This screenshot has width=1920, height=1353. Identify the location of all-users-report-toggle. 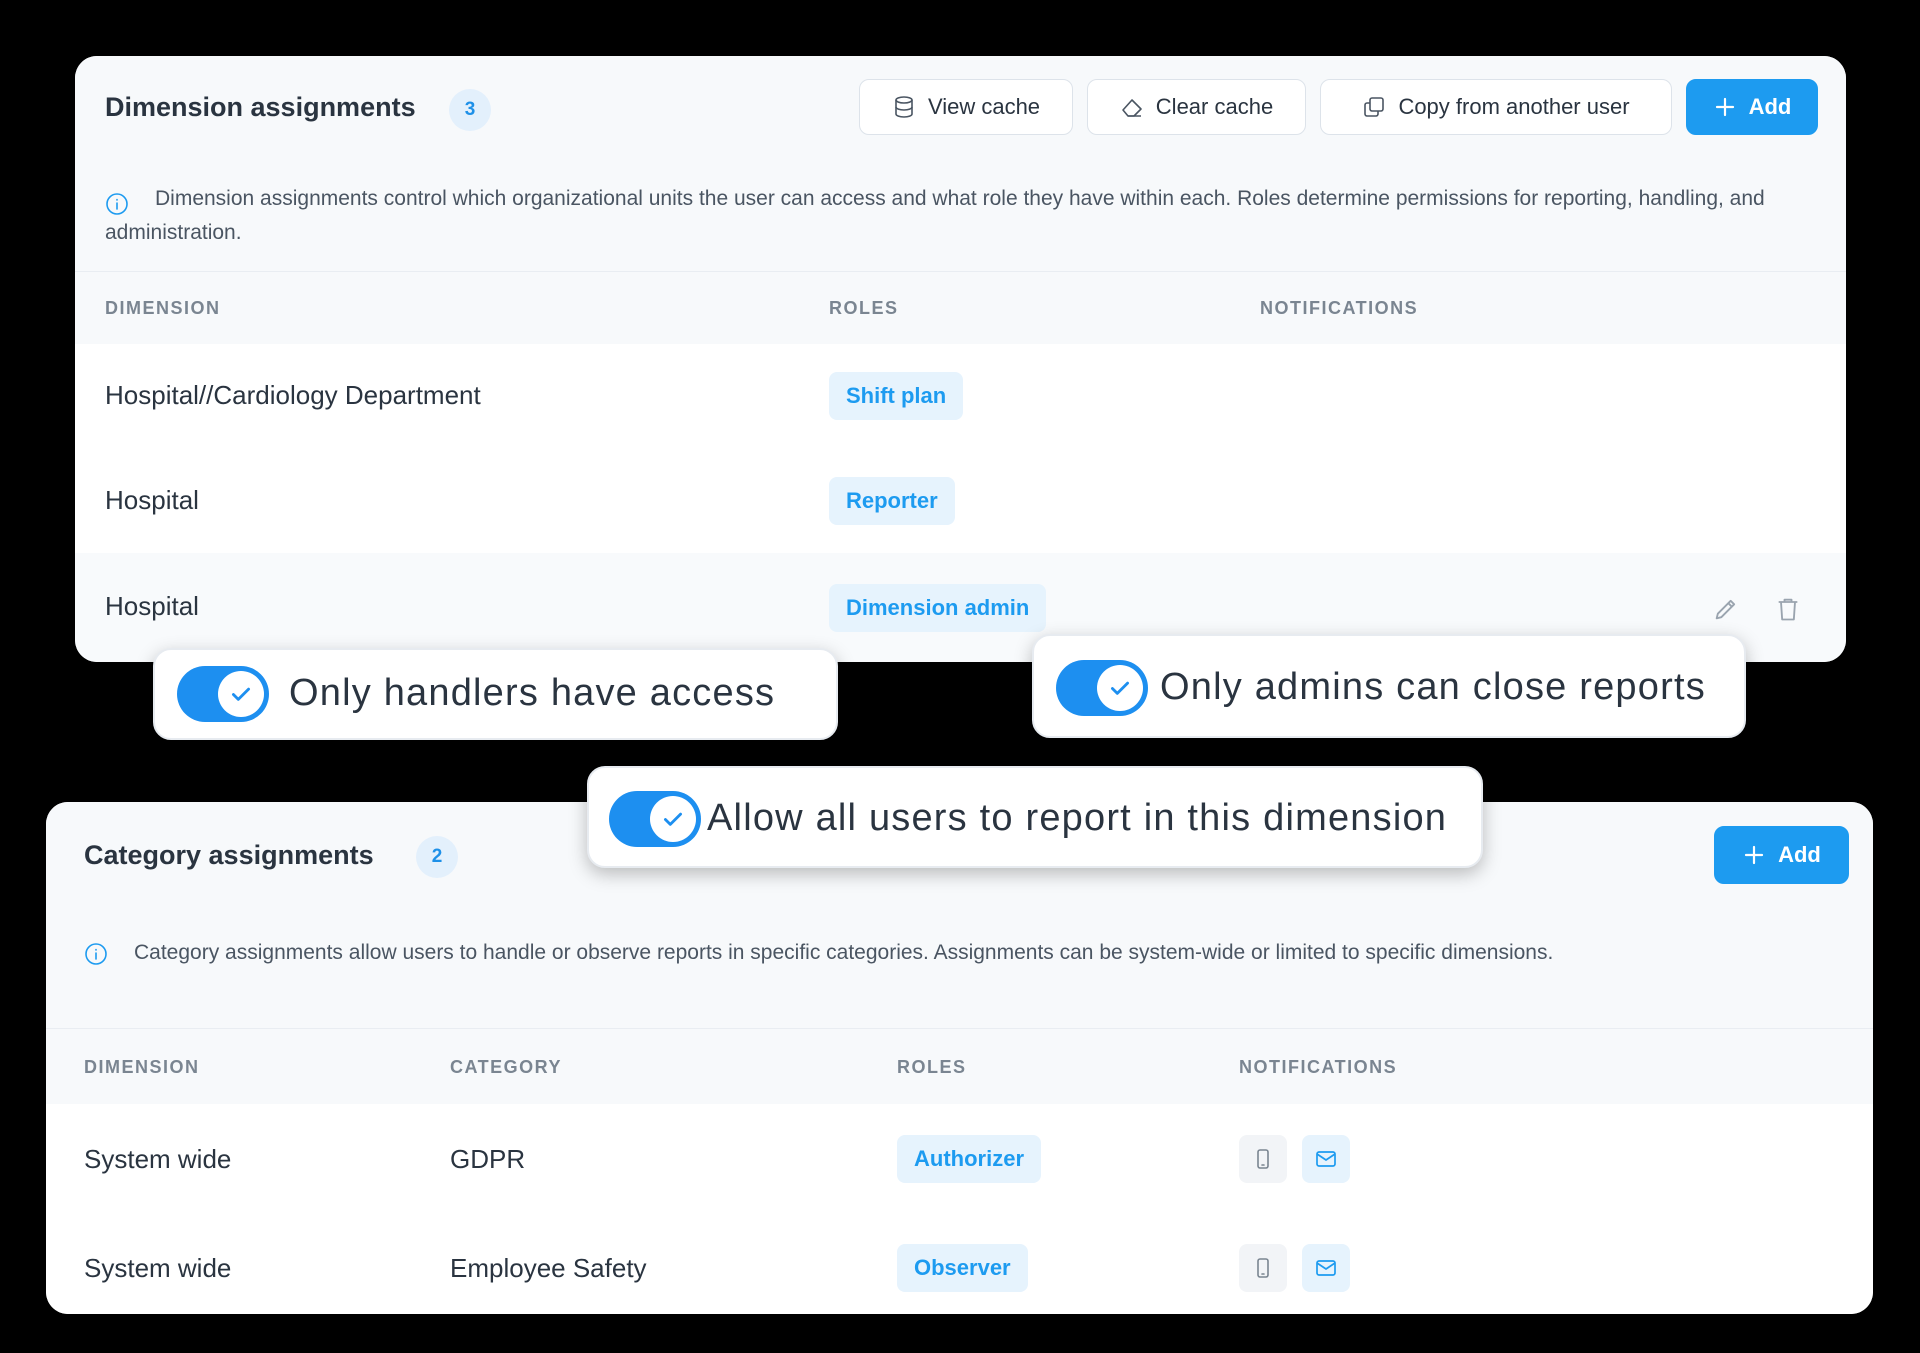
(655, 819).